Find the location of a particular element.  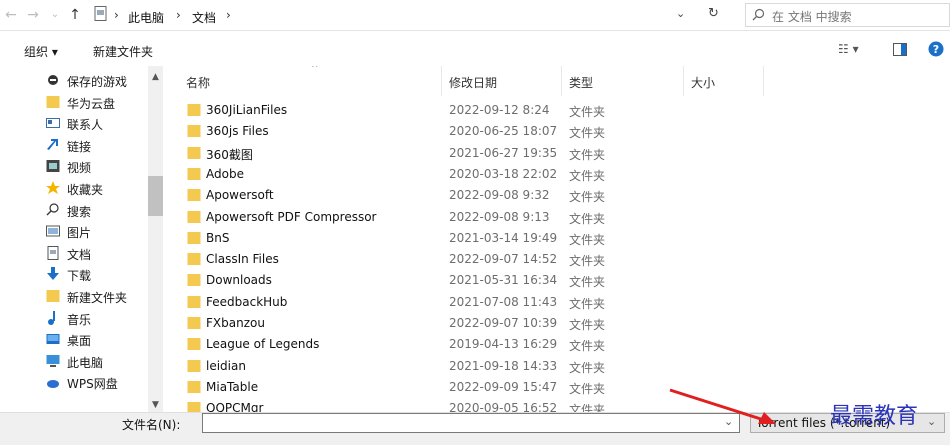

address-bar: › 此电脑 › 文档 › ⌄ is located at coordinates (415, 14).